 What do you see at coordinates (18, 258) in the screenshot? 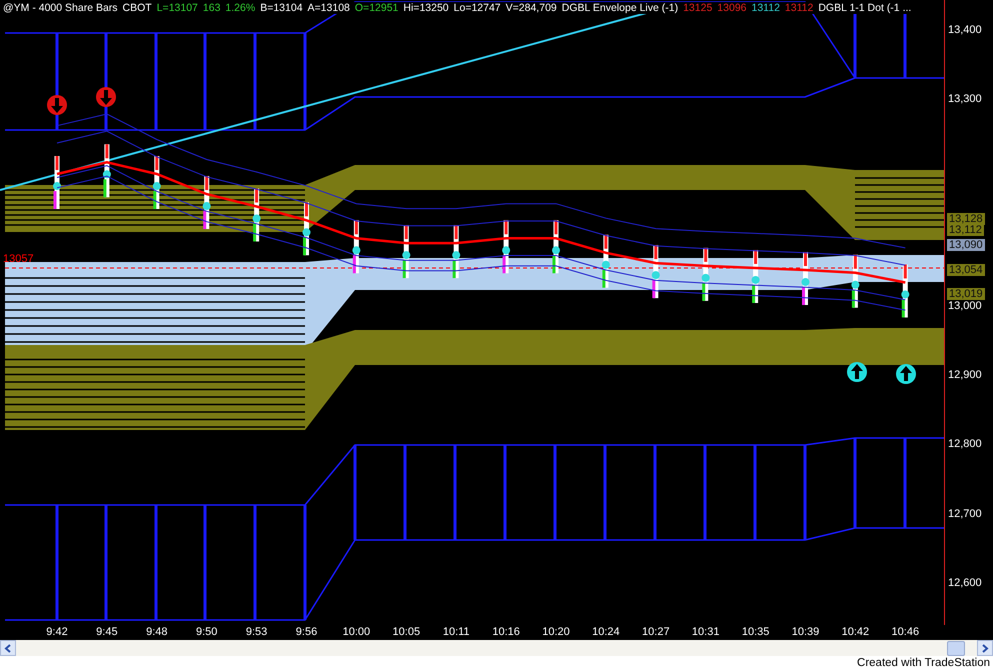
I see `price-level-label: 13057` at bounding box center [18, 258].